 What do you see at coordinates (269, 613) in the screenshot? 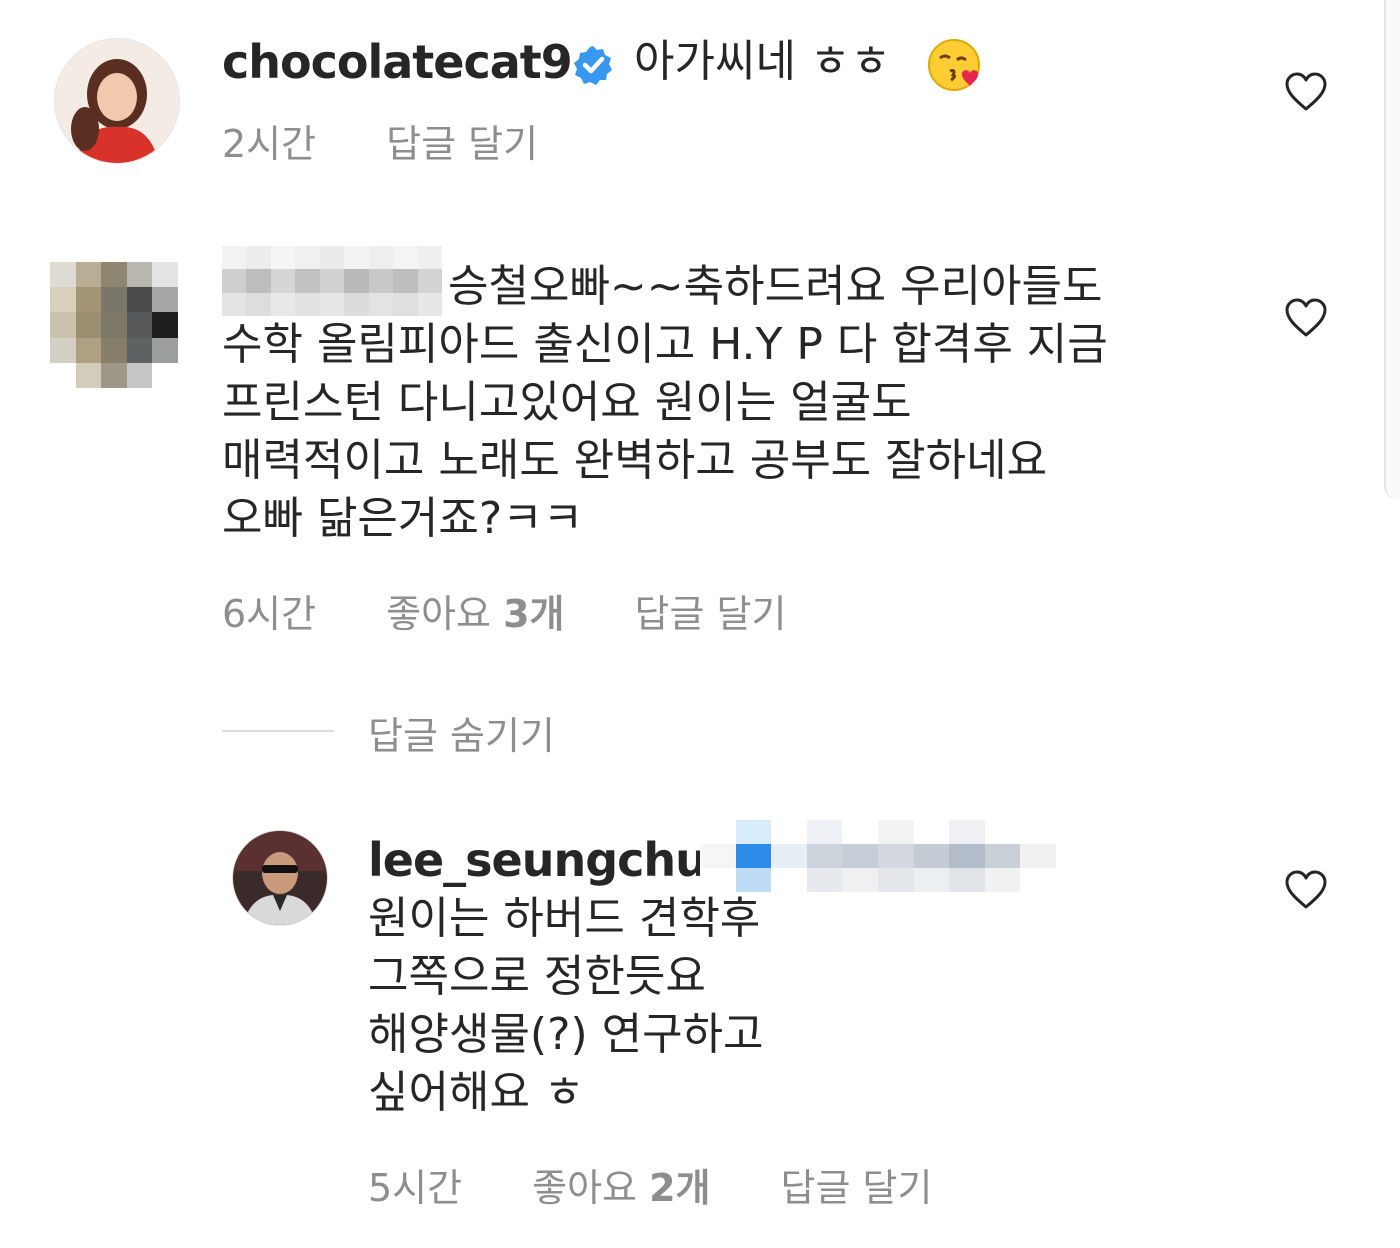
I see `comment-2-time: 6시간` at bounding box center [269, 613].